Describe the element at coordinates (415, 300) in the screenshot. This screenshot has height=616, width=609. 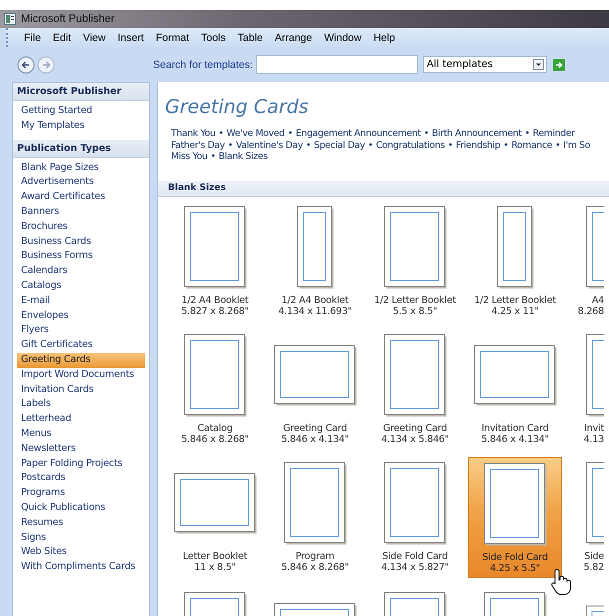
I see `template-name: 1/2 Letter Booklet` at that location.